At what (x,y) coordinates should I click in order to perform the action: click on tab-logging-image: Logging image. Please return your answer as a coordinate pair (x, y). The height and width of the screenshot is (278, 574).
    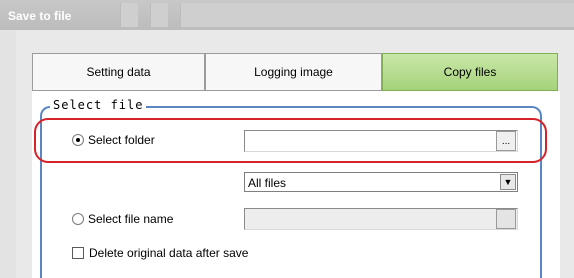
    Looking at the image, I should click on (293, 72).